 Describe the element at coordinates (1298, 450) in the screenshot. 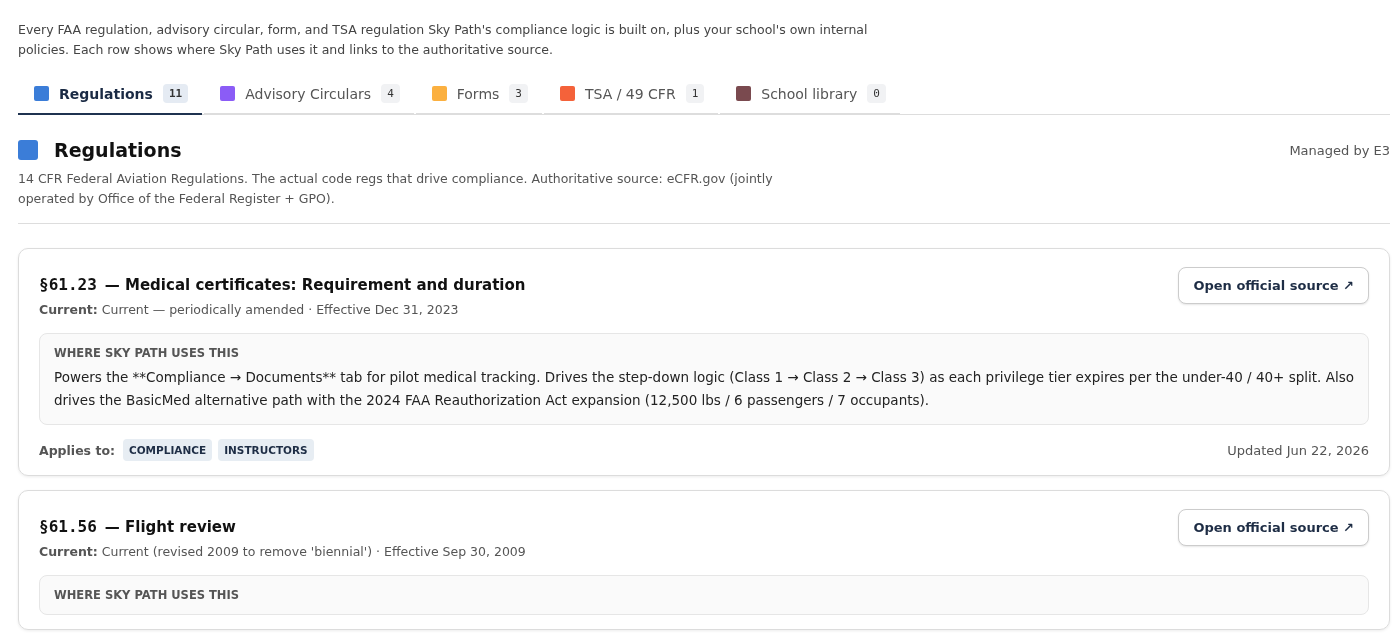

I see `updated-date: Updated Jun 22, 2026` at that location.